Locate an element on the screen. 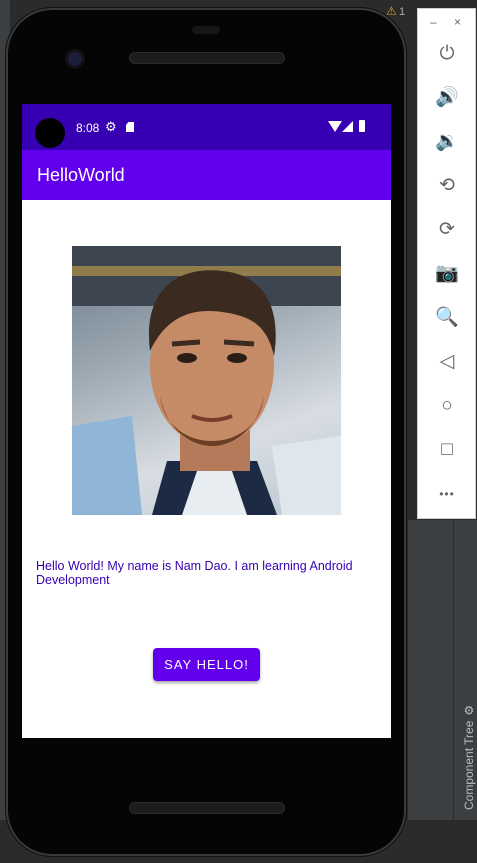  status-bar: 8:08 ⚙ is located at coordinates (206, 127).